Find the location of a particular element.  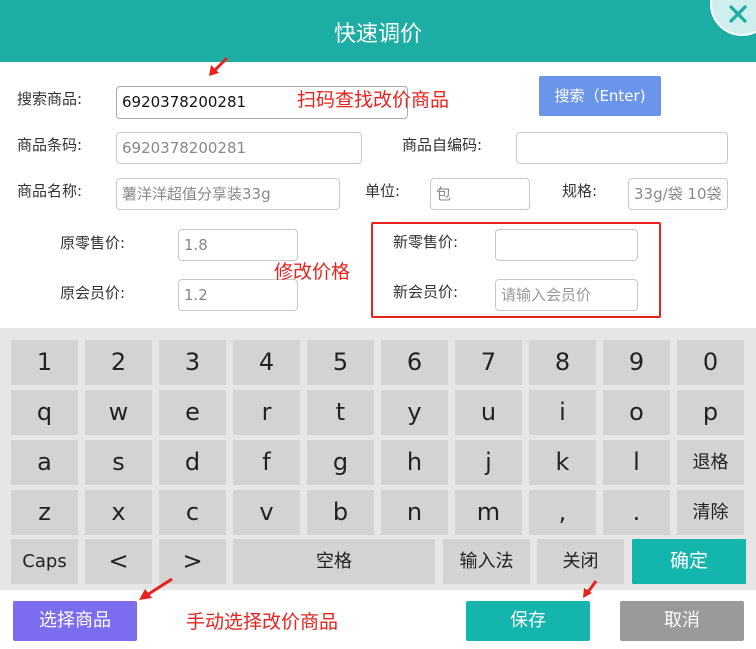

dialog-header: 快速调价 is located at coordinates (378, 31).